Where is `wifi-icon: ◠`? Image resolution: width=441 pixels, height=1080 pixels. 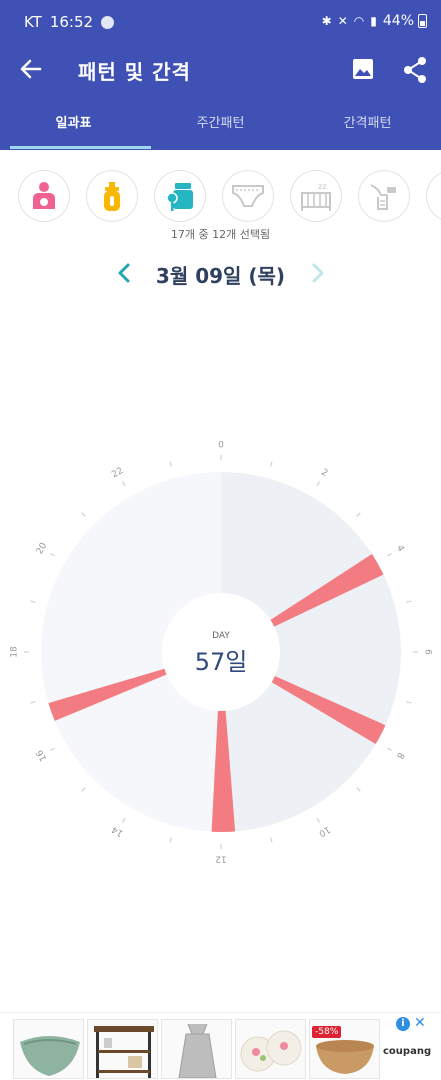
wifi-icon: ◠ is located at coordinates (359, 21).